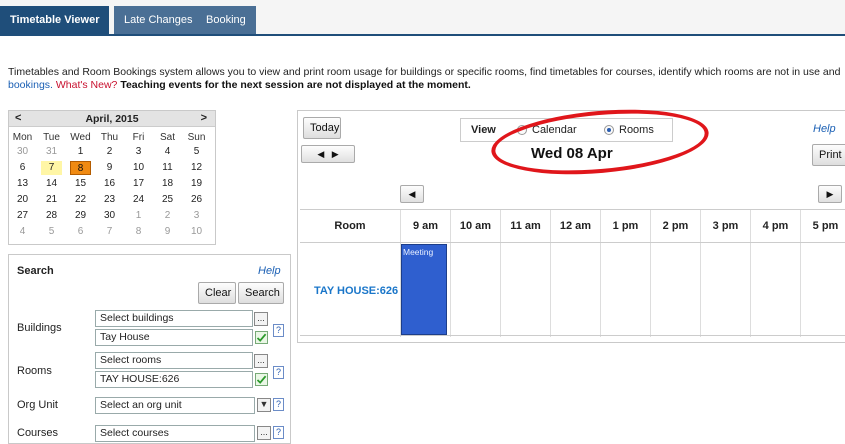 The image size is (845, 444). I want to click on calendar-day: 23, so click(109, 200).